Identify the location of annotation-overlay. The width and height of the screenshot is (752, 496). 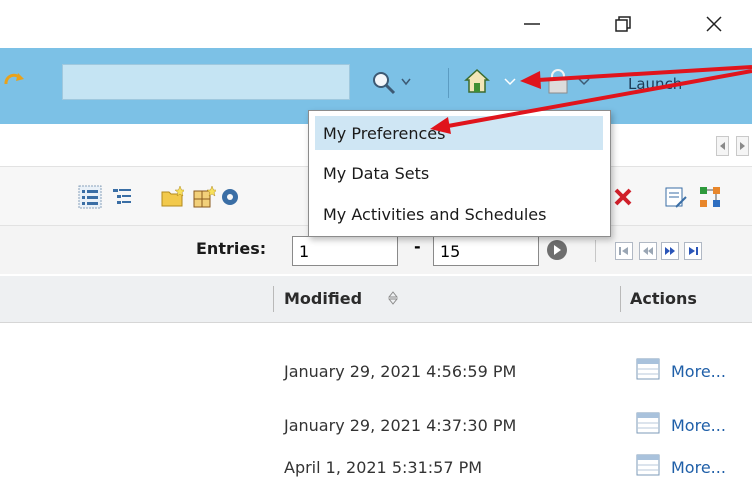
(591, 99).